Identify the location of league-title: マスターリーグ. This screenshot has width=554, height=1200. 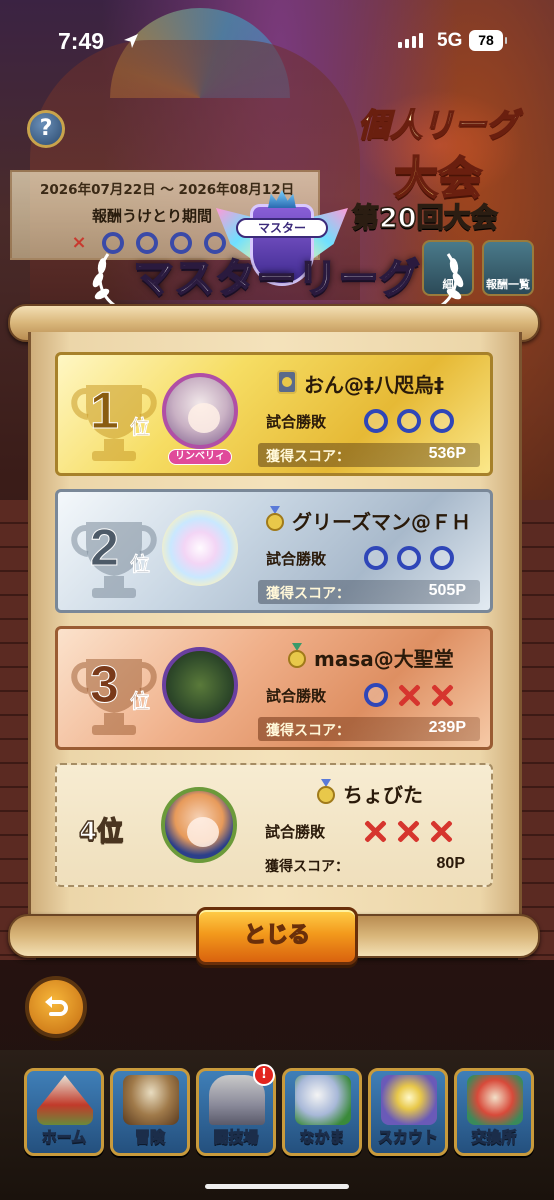
(277, 279).